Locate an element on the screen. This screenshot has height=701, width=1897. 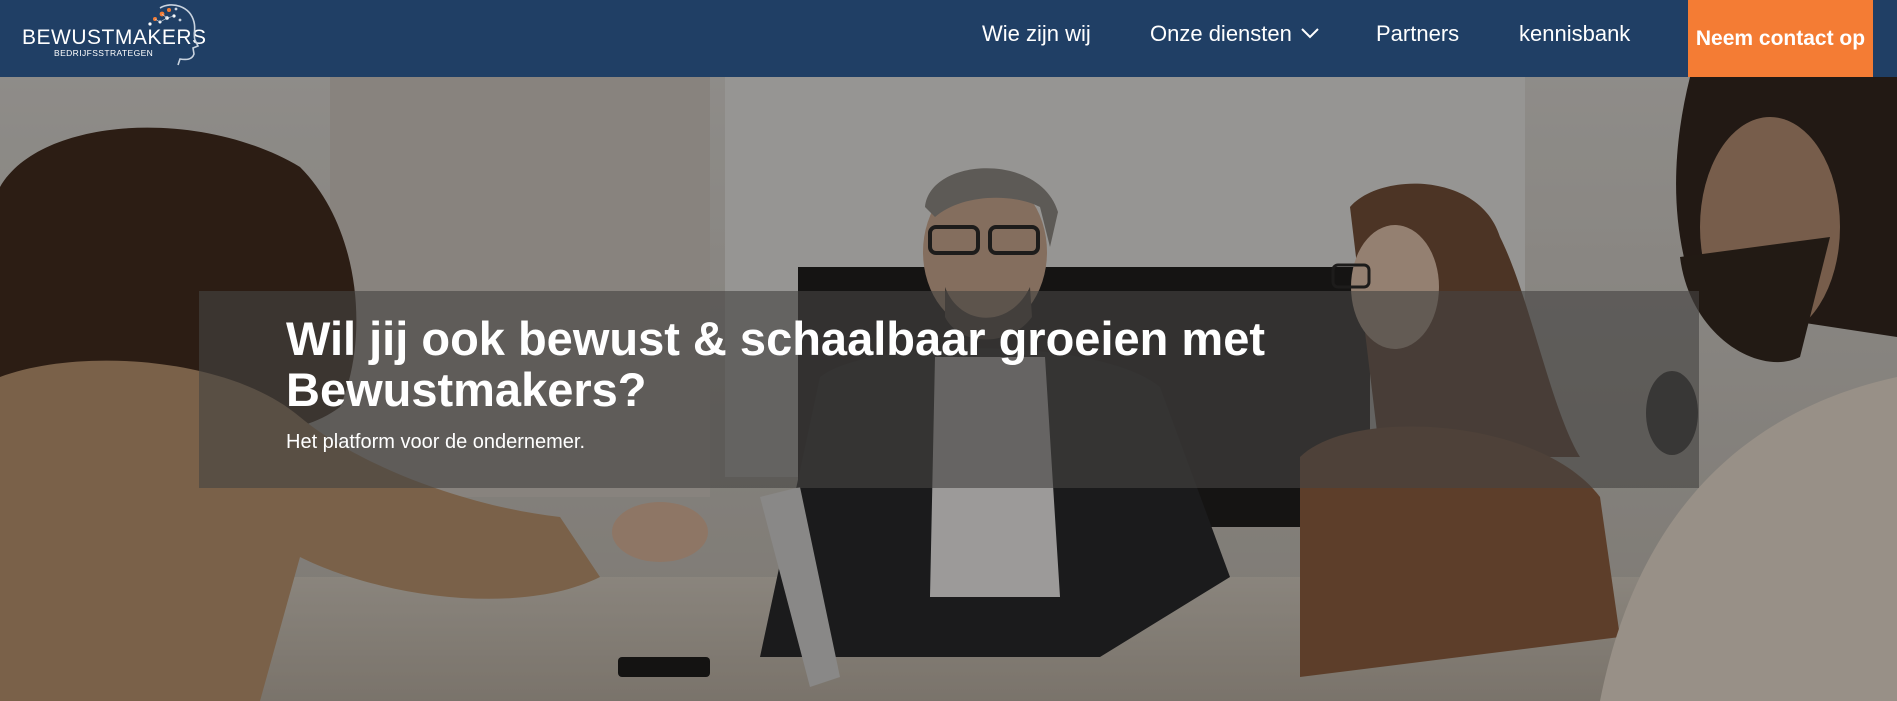
nav-item-wie-zijn-wij: Wie zijn wij is located at coordinates (1036, 34).